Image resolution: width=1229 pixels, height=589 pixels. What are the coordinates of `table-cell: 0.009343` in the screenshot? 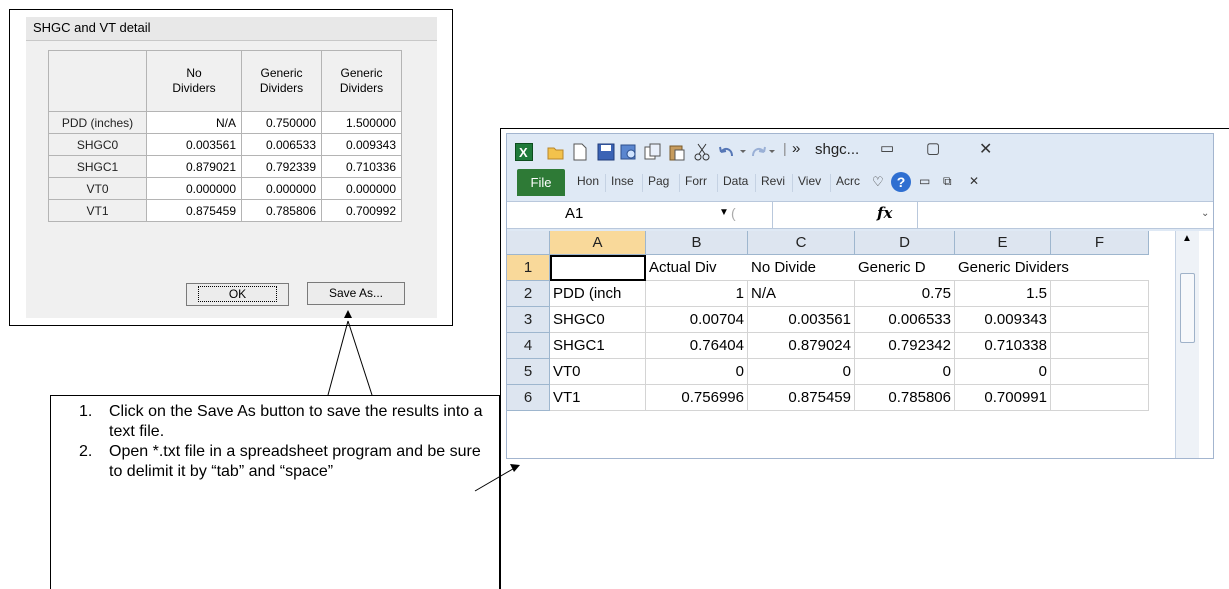 It's located at (1003, 320).